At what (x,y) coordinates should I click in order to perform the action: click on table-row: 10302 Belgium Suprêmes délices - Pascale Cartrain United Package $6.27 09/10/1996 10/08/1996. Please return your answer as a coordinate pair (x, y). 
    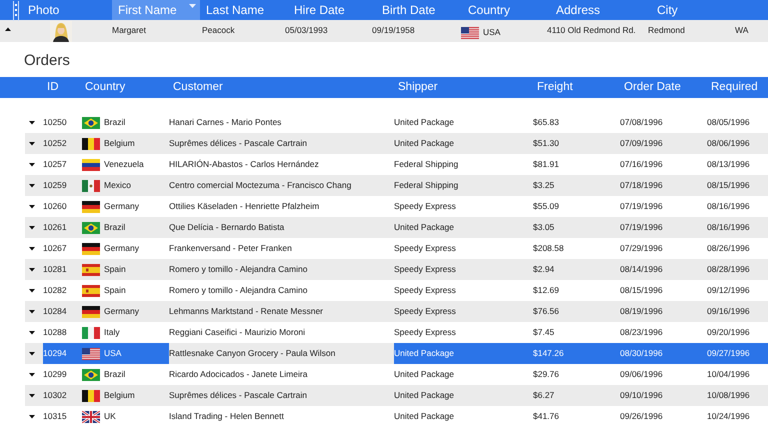
    Looking at the image, I should click on (396, 395).